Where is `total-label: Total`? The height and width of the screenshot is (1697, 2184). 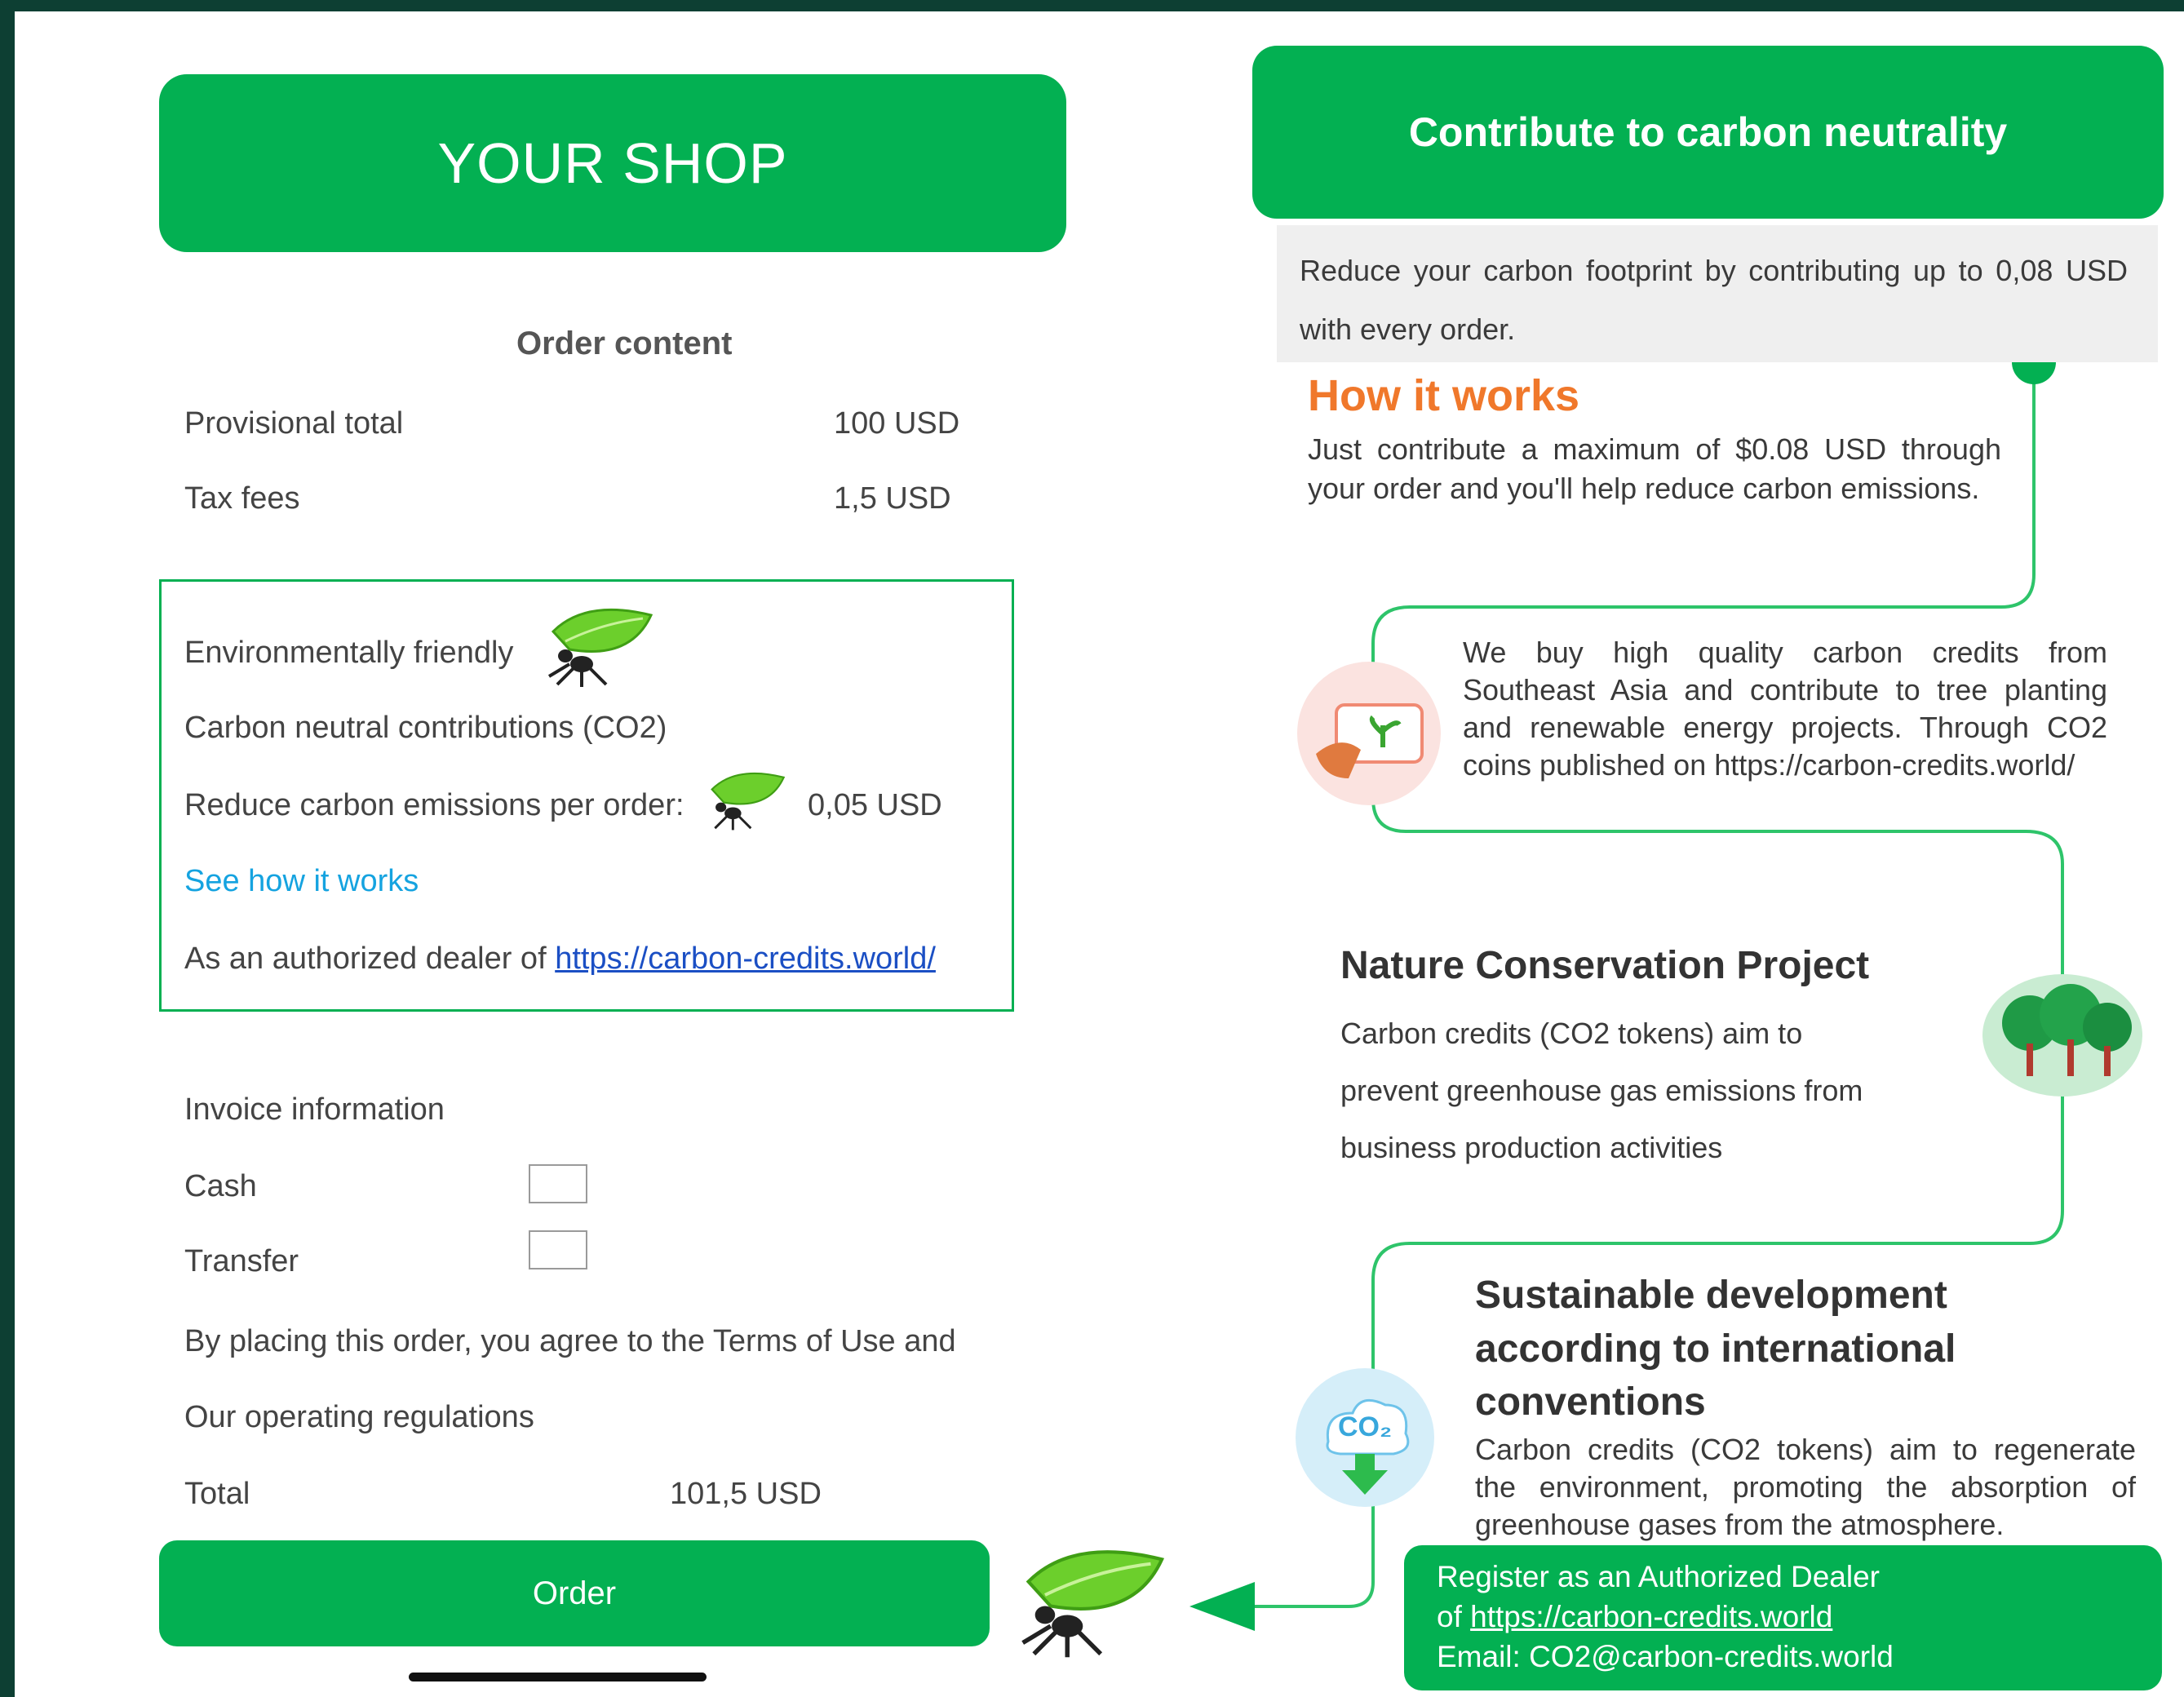 total-label: Total is located at coordinates (217, 1494).